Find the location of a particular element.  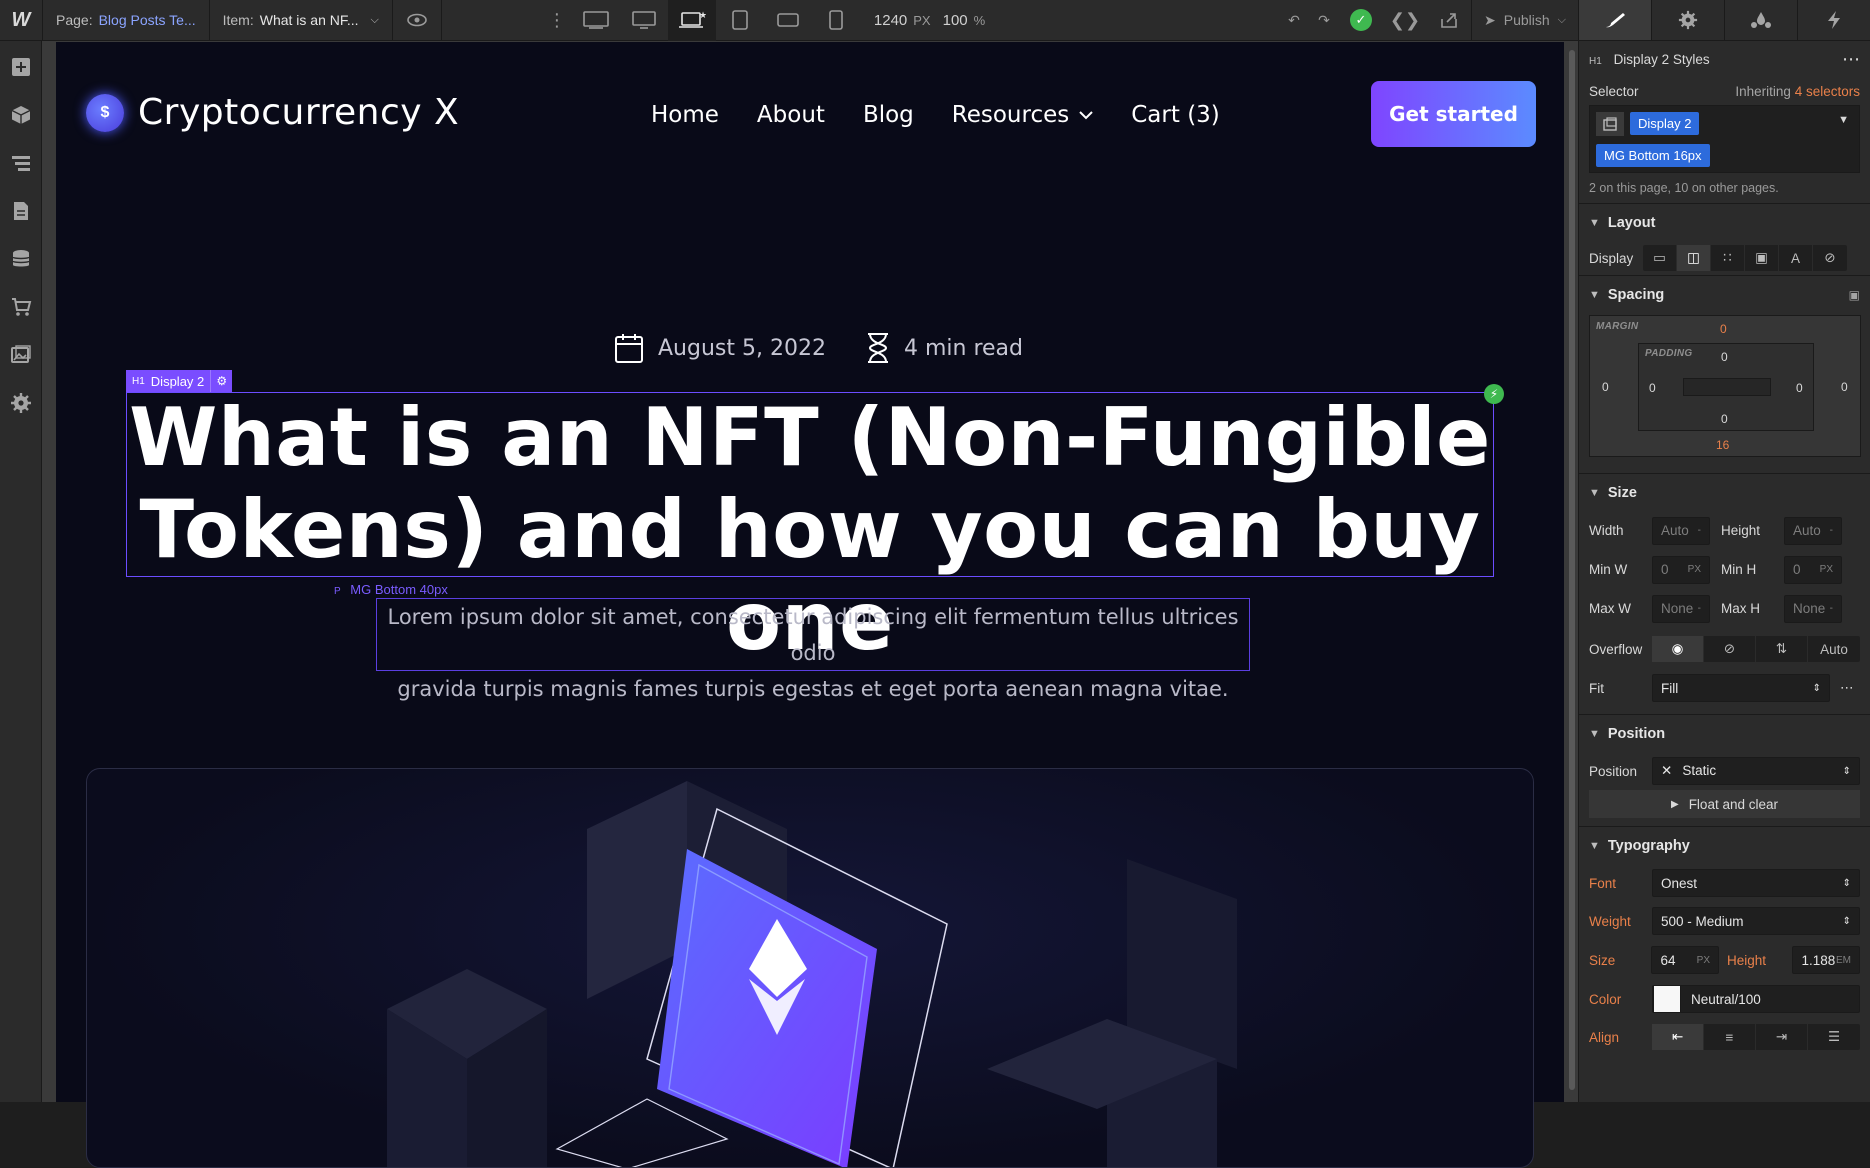

display-inline-block-icon: ▣ is located at coordinates (1762, 258).